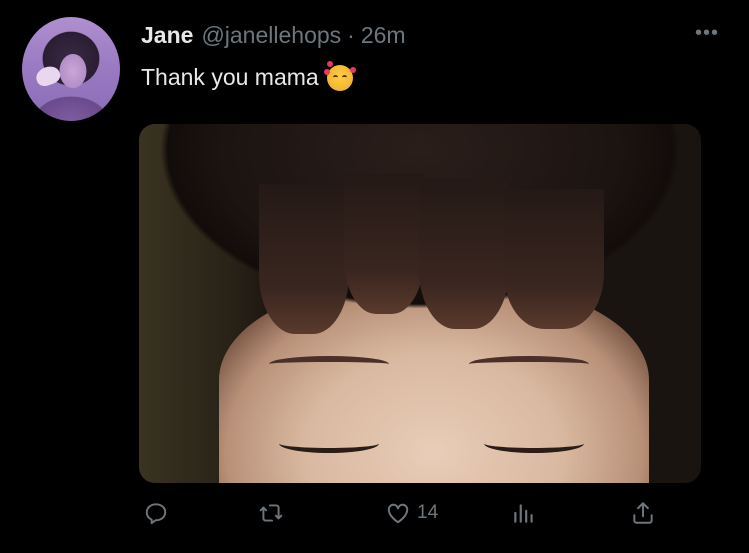  I want to click on tweet-text: Thank you mama, so click(248, 75).